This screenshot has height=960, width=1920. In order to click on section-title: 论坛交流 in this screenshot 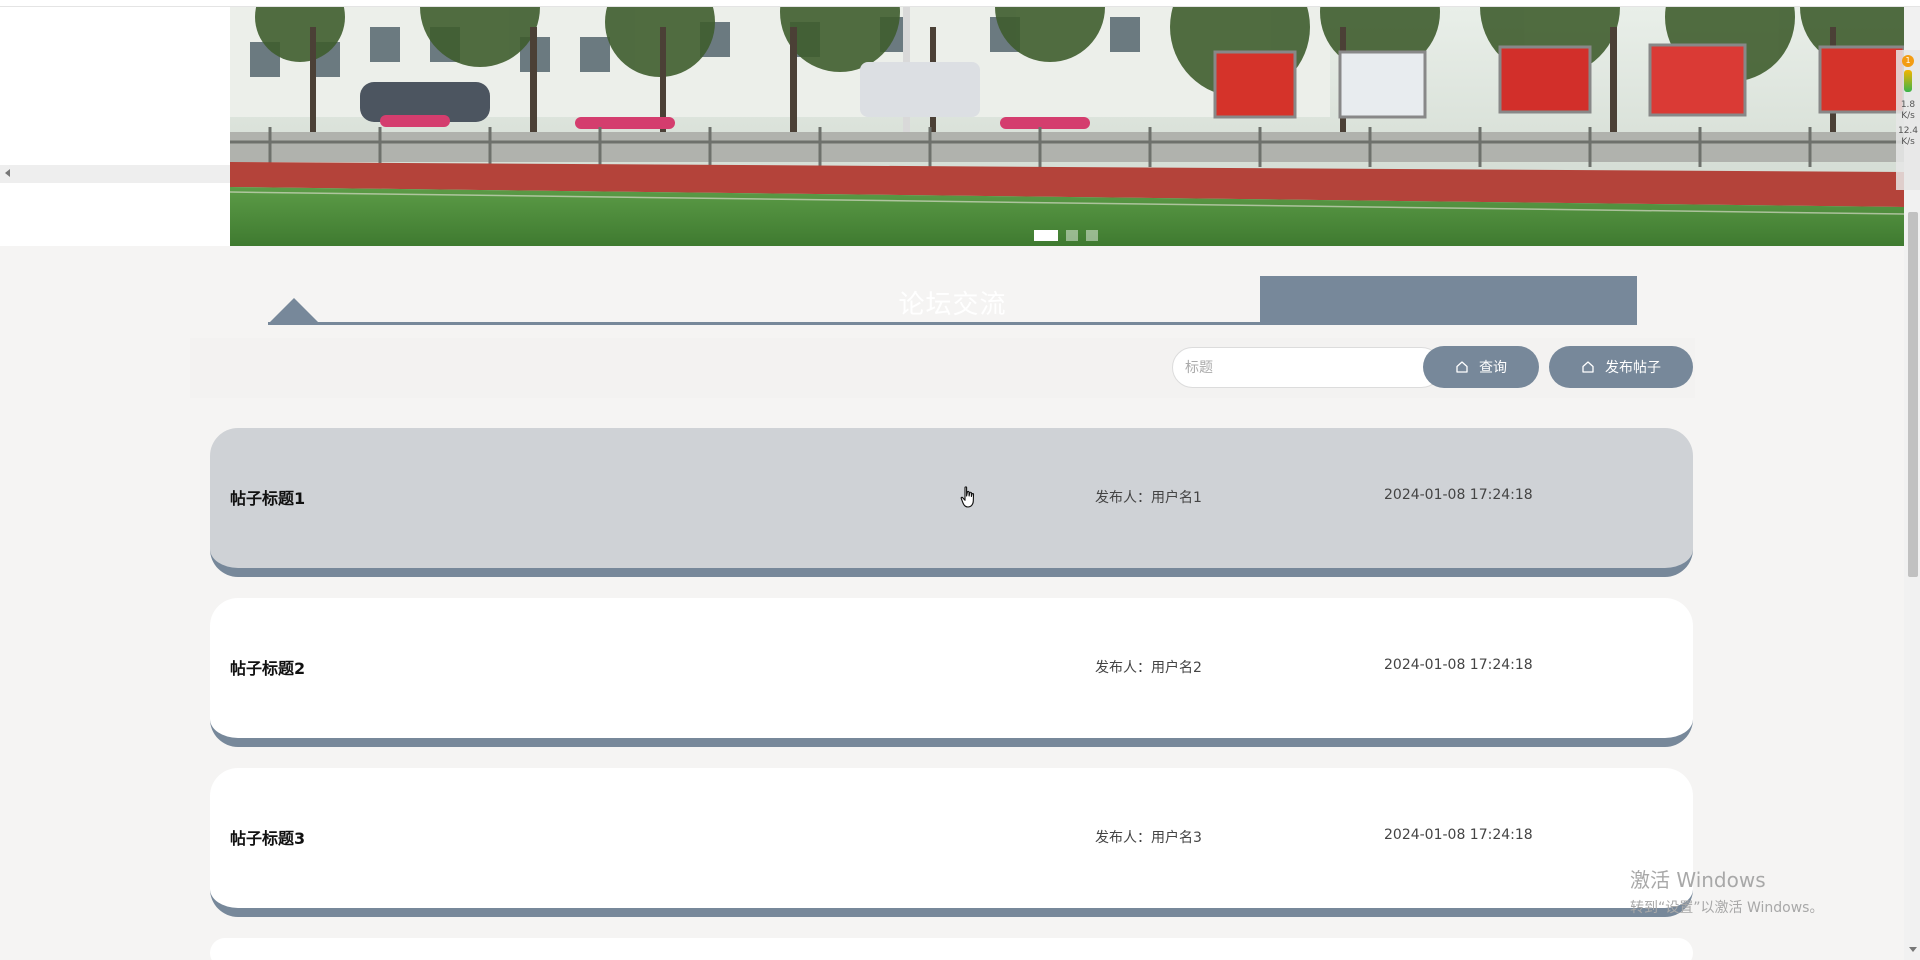, I will do `click(952, 305)`.